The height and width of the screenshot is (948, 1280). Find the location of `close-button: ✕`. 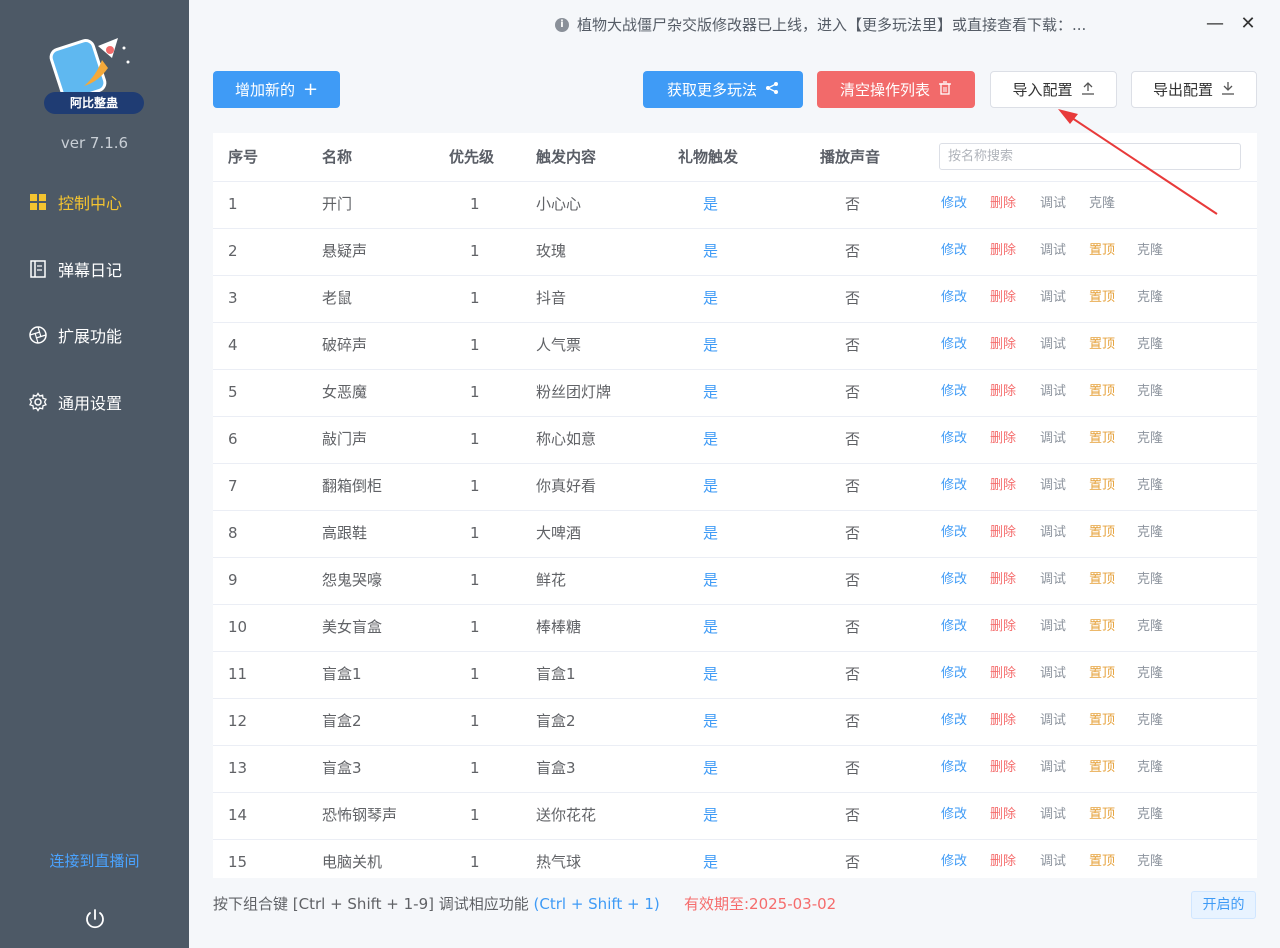

close-button: ✕ is located at coordinates (1248, 24).